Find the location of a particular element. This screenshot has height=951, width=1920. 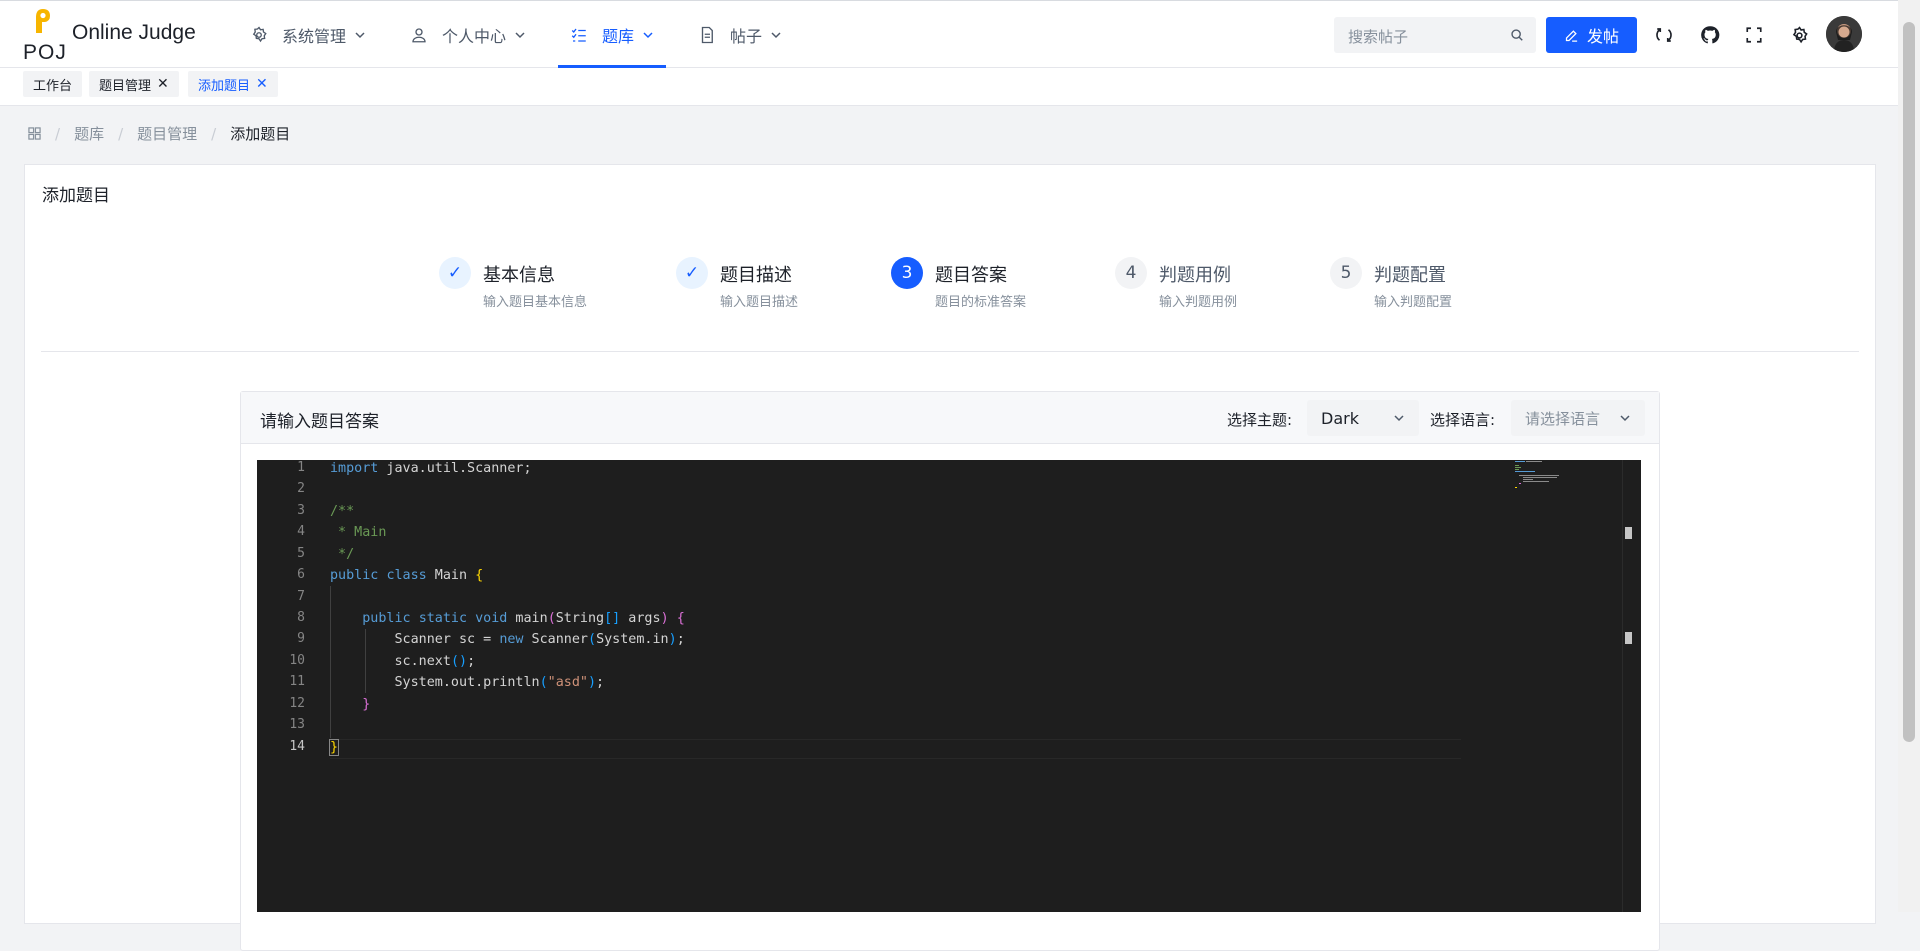

panel-header: 请输入题目答案 选择主题: Dark 选择语言: 请选择语言 is located at coordinates (950, 418).